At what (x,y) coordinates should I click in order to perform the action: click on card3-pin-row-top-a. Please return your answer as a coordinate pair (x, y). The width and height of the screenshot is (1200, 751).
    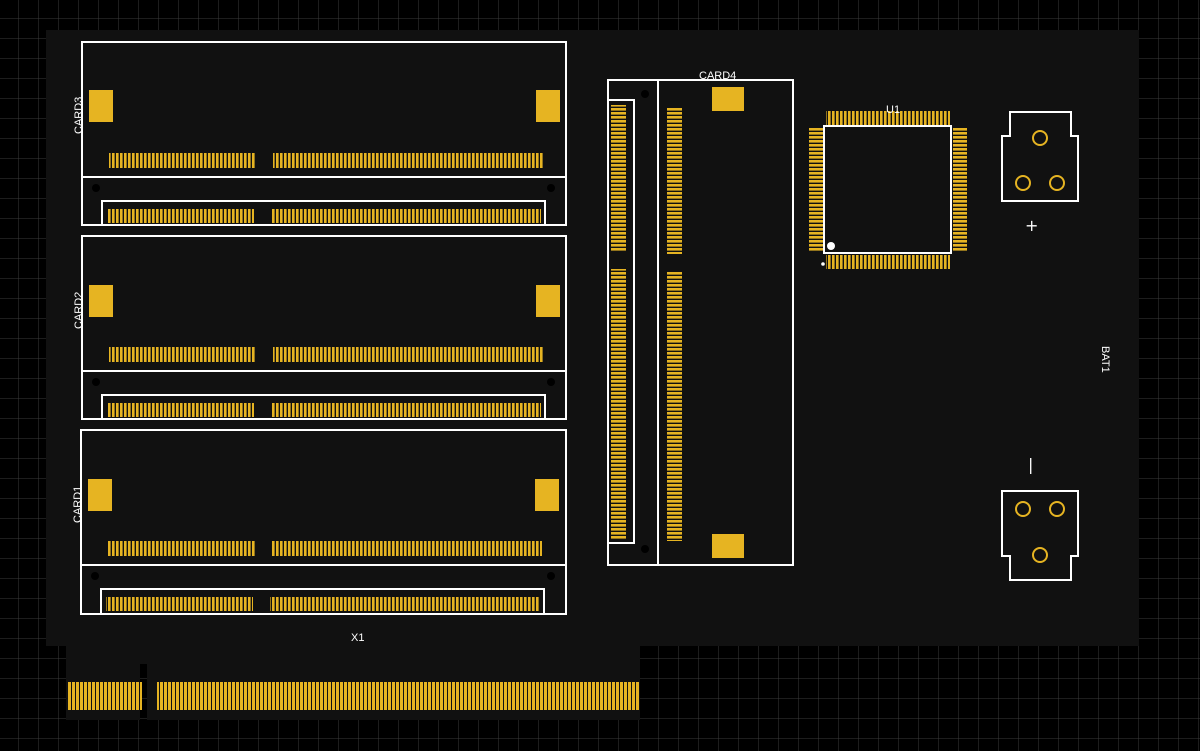
    Looking at the image, I should click on (182, 160).